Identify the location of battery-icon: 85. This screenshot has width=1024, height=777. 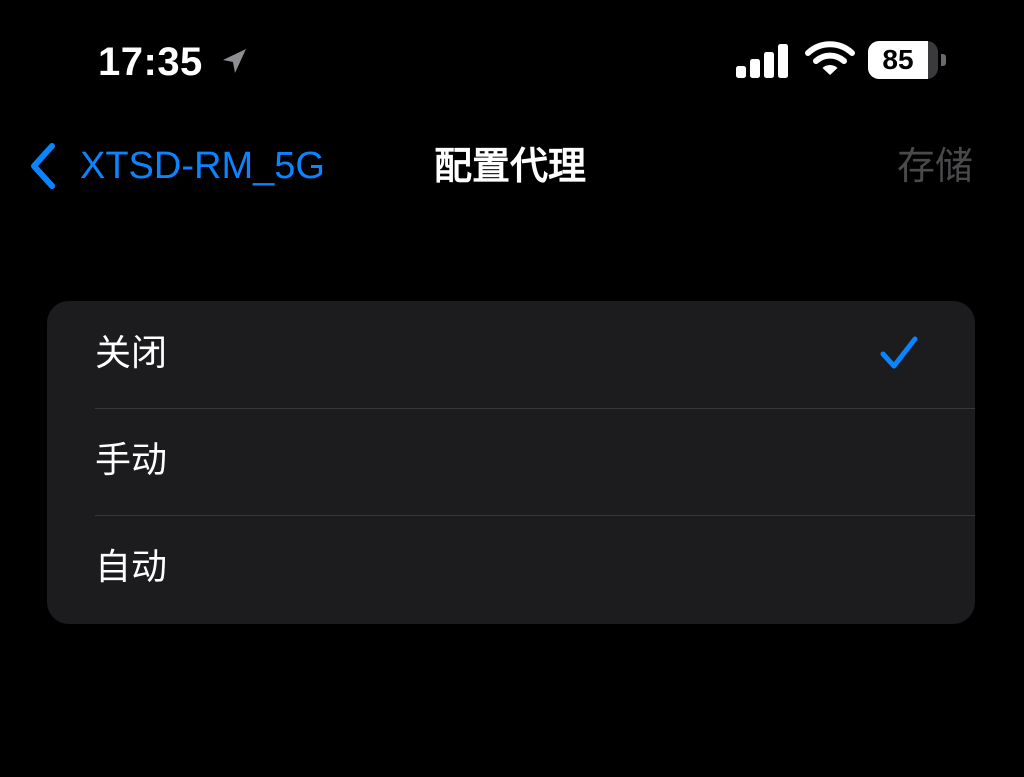
(908, 60).